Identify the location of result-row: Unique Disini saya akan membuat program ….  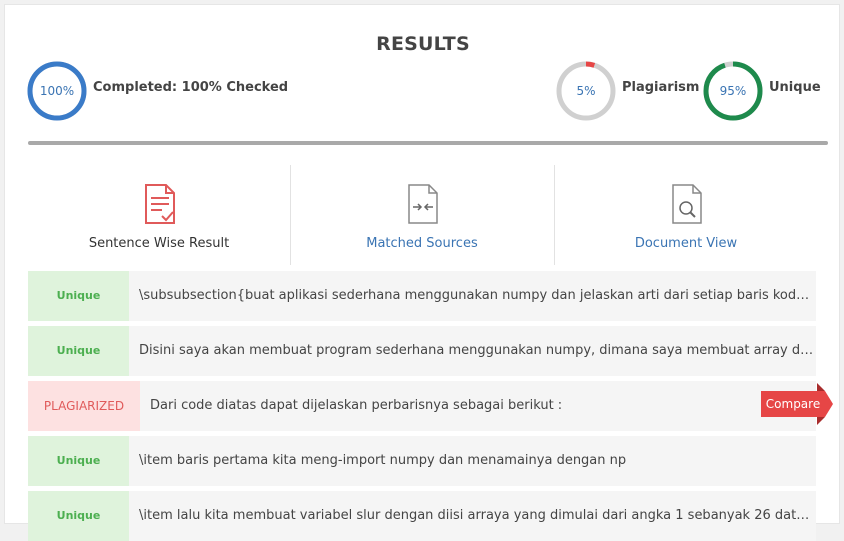
(422, 351).